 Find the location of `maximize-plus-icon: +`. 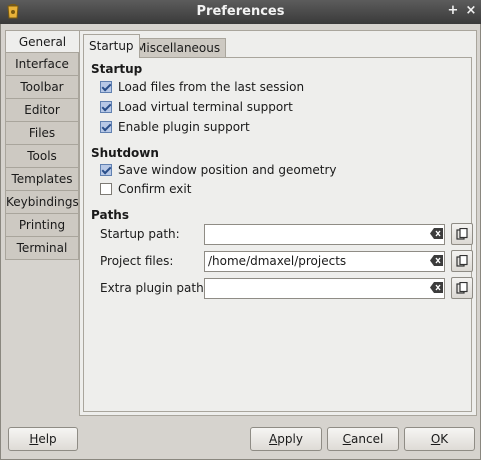

maximize-plus-icon: + is located at coordinates (453, 11).